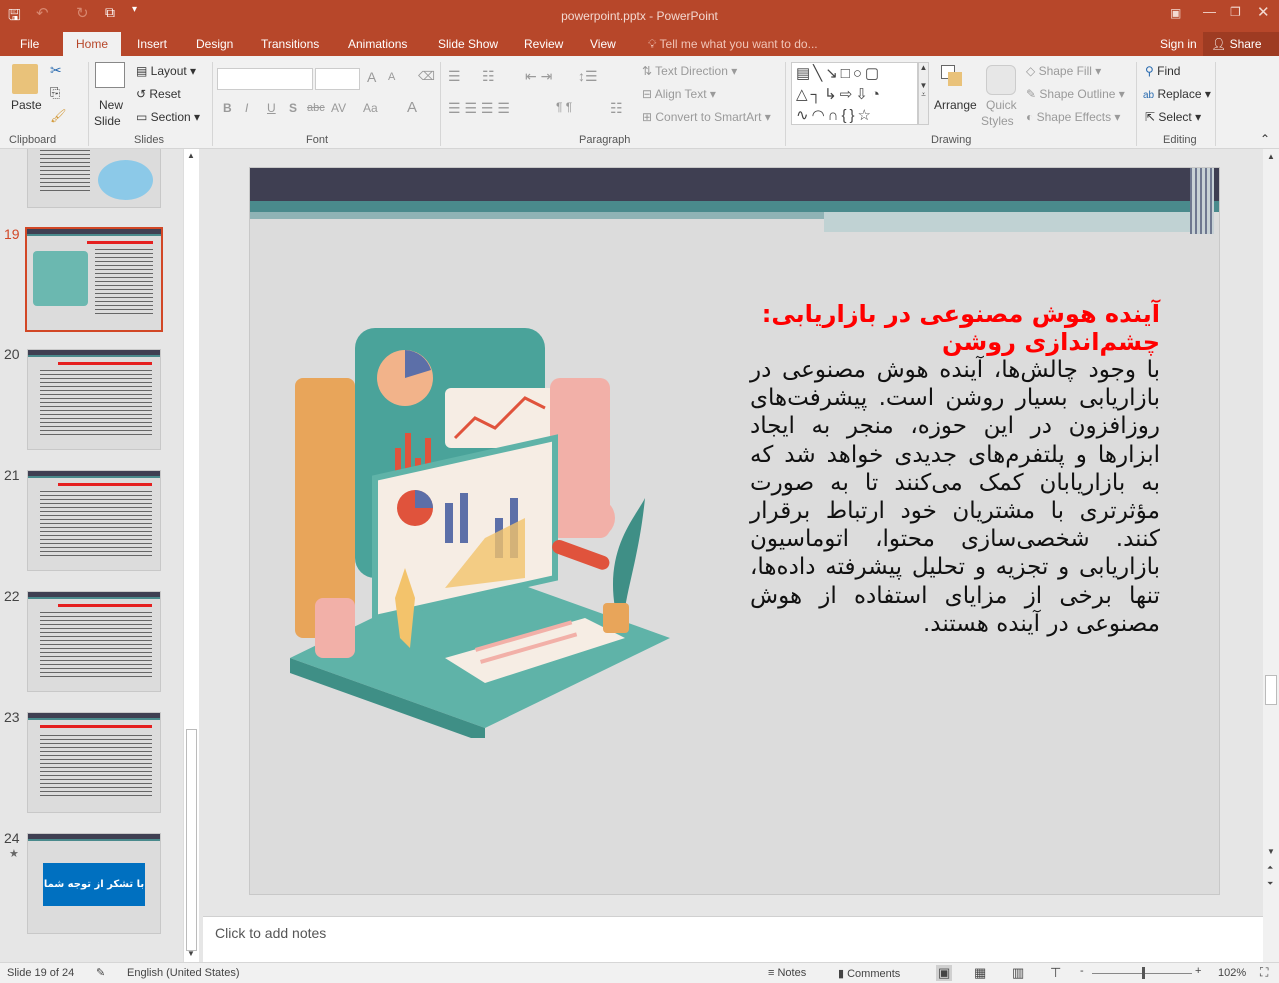  What do you see at coordinates (56, 70) in the screenshot?
I see `cut-icon: ✂` at bounding box center [56, 70].